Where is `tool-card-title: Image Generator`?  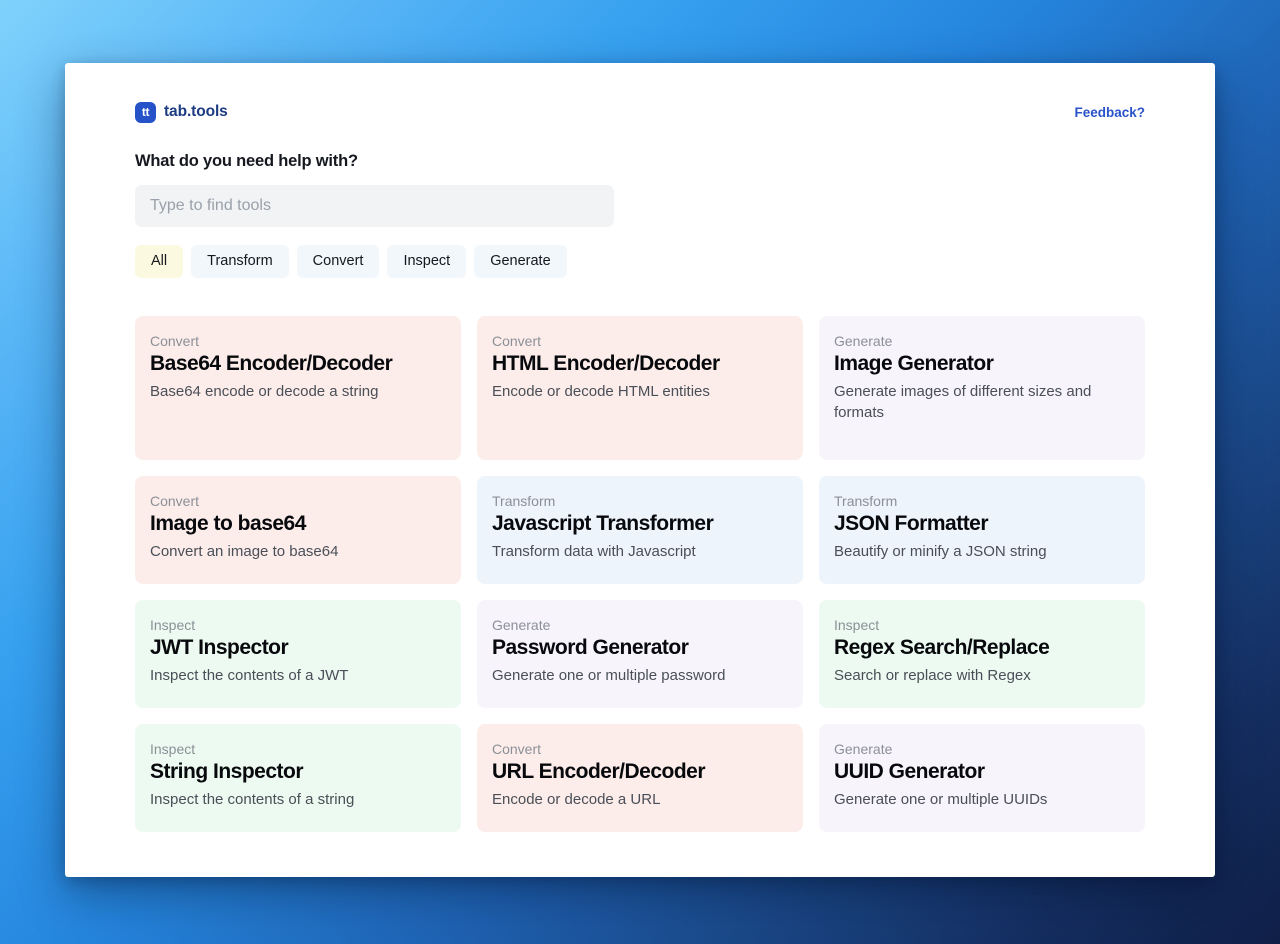
tool-card-title: Image Generator is located at coordinates (914, 363).